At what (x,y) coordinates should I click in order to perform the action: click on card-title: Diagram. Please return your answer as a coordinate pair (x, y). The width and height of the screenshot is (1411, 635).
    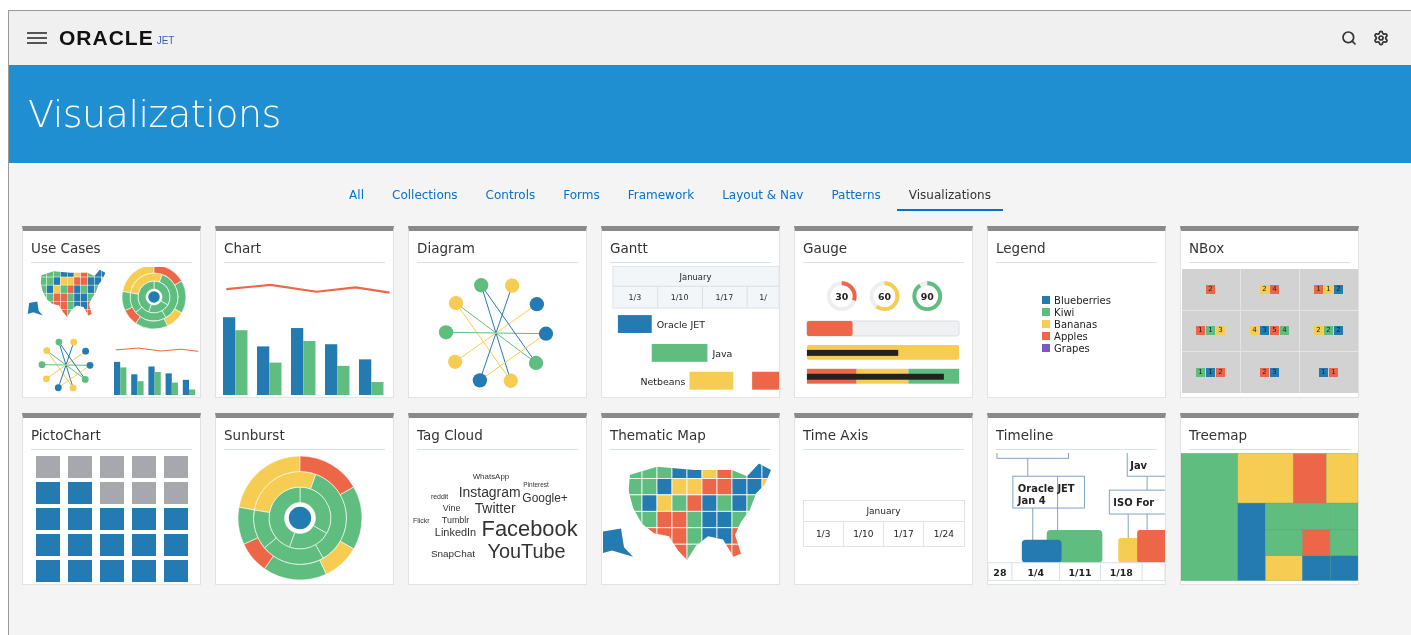
    Looking at the image, I should click on (497, 247).